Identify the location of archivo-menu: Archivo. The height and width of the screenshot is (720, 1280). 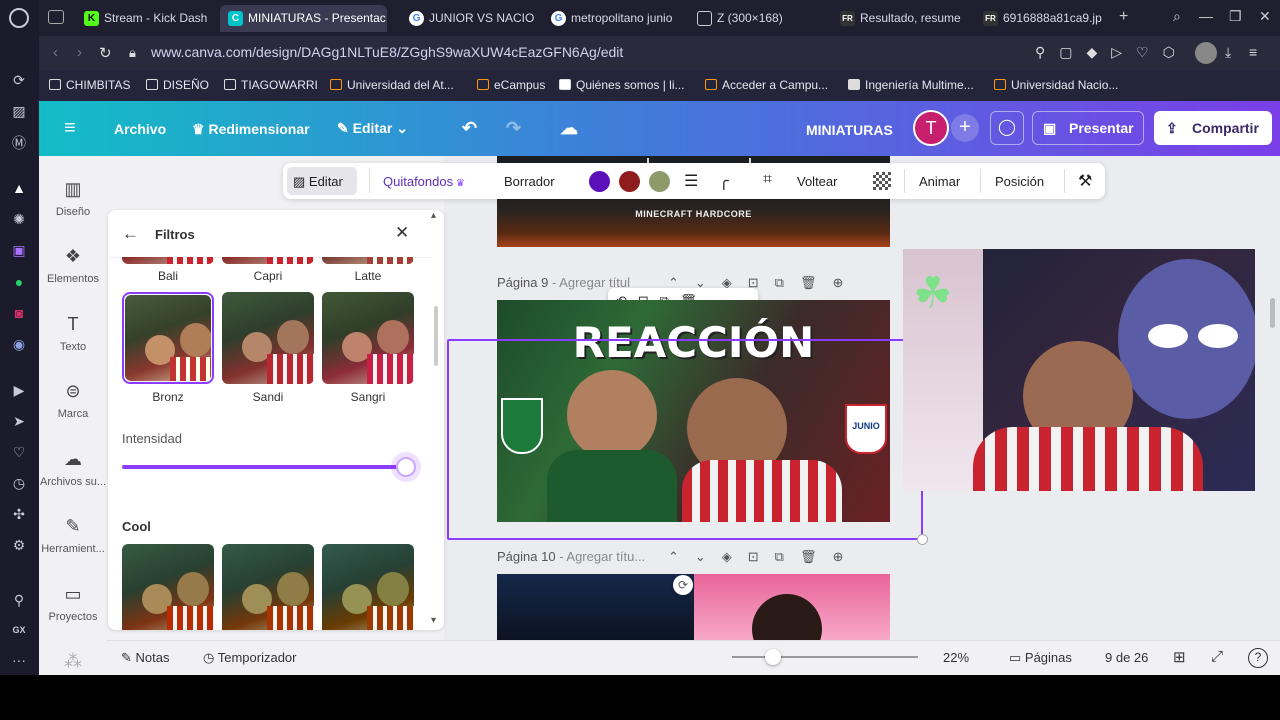
(140, 129).